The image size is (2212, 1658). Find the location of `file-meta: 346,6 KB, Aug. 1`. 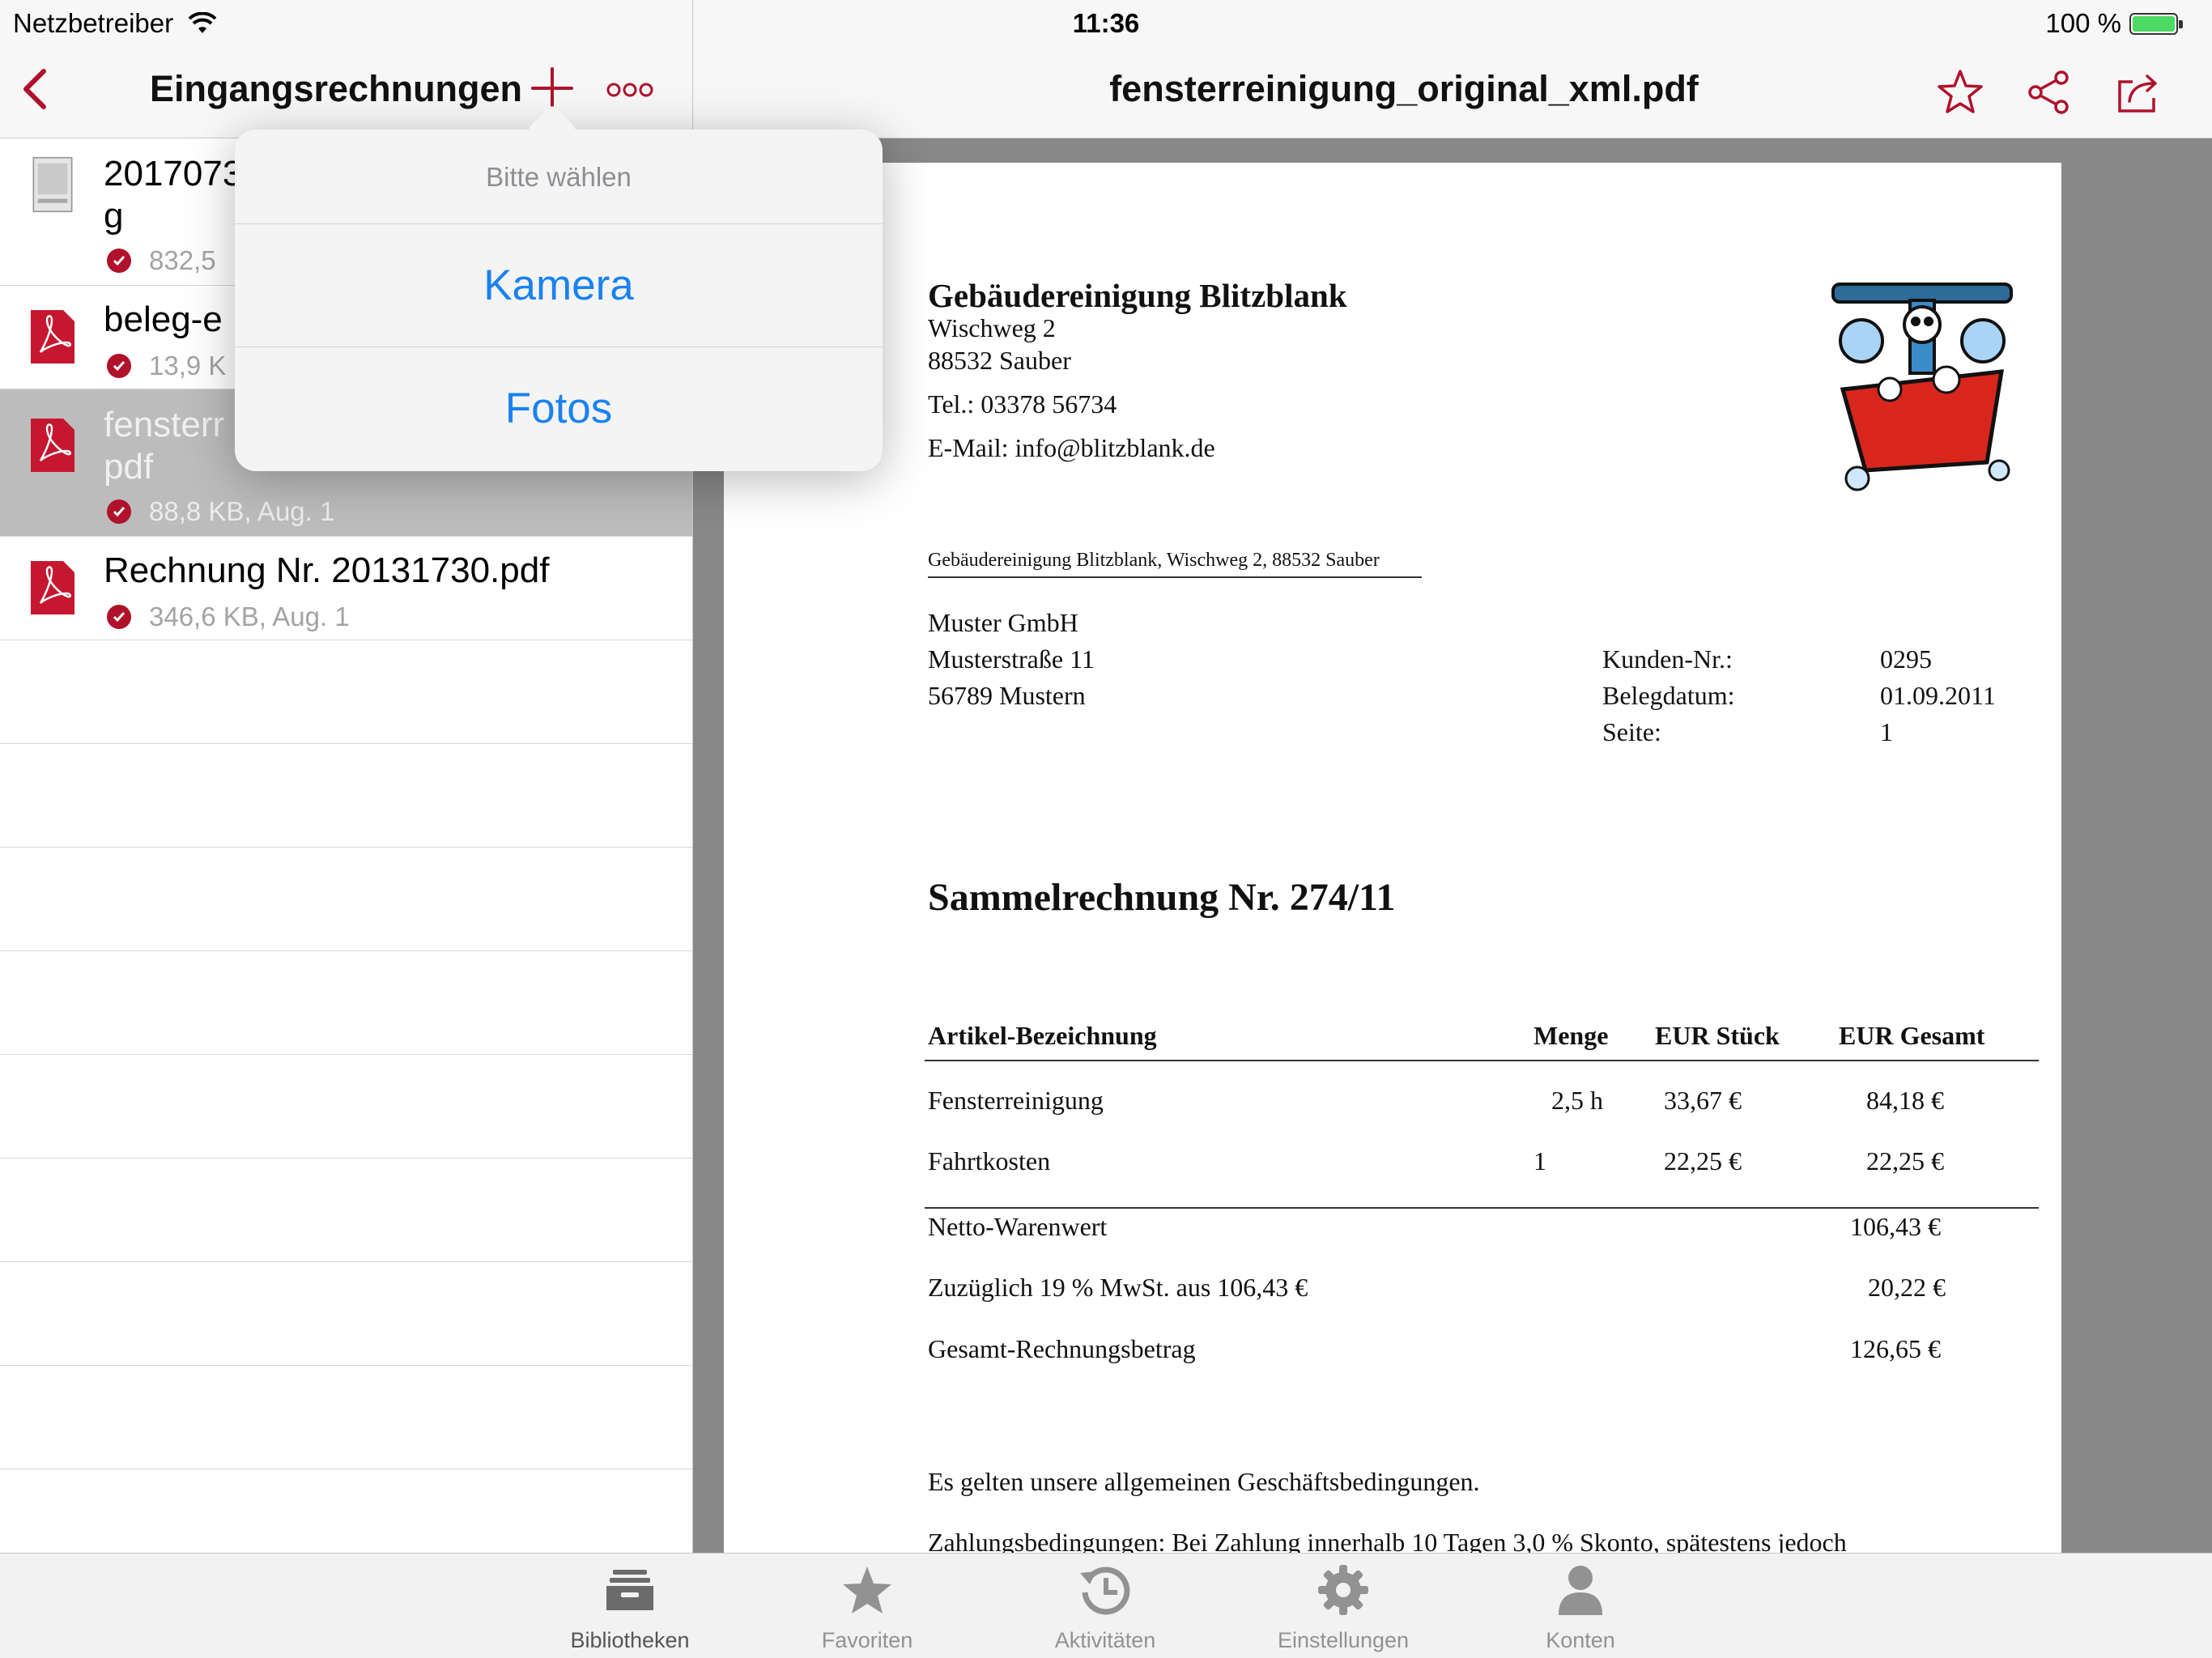

file-meta: 346,6 KB, Aug. 1 is located at coordinates (229, 617).